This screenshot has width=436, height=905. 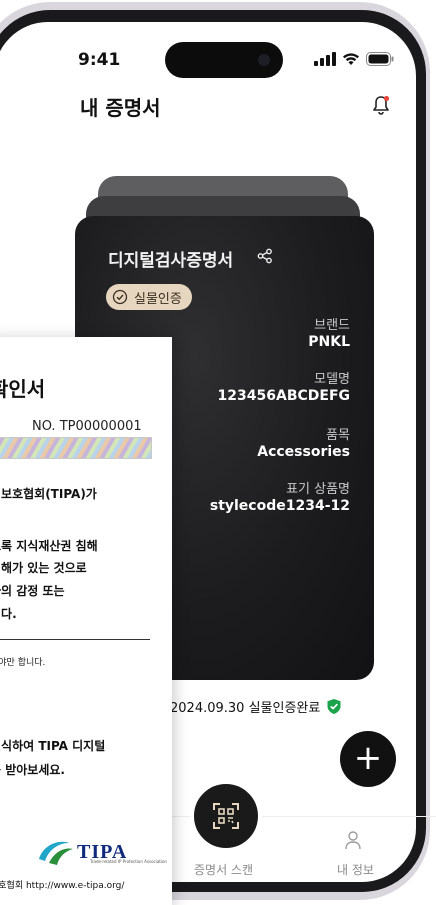 What do you see at coordinates (87, 426) in the screenshot?
I see `document-number: NO. TP00000001` at bounding box center [87, 426].